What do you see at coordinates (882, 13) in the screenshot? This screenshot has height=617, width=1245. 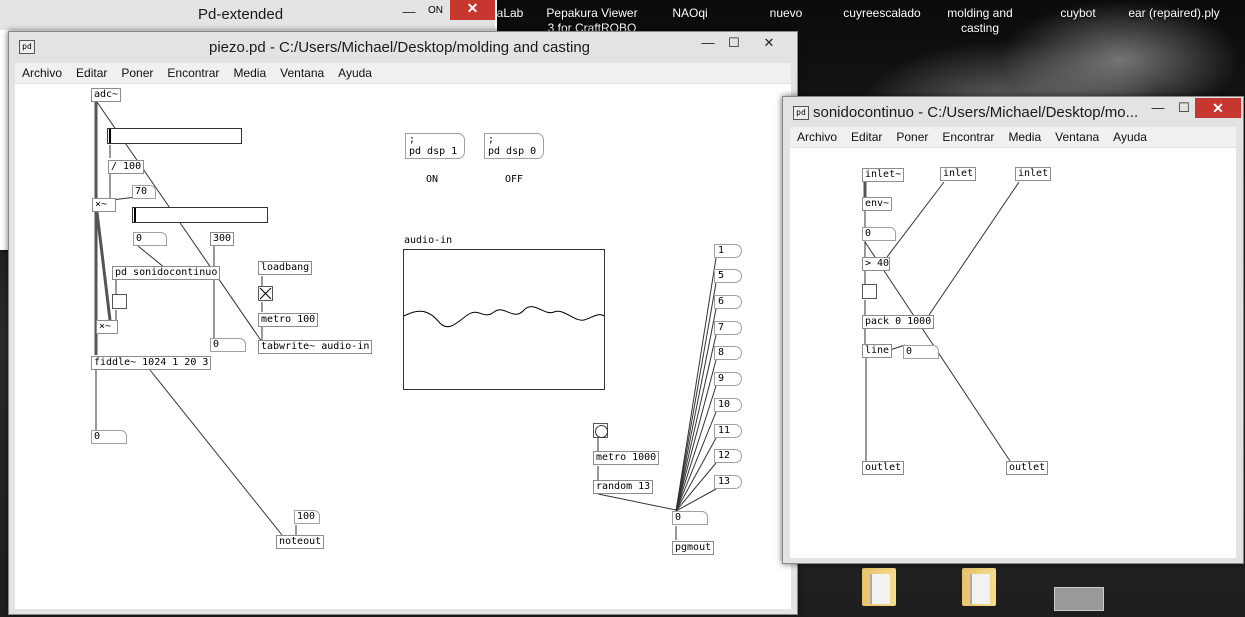 I see `desktop-icon-cuyreescalado: cuyreescalado` at bounding box center [882, 13].